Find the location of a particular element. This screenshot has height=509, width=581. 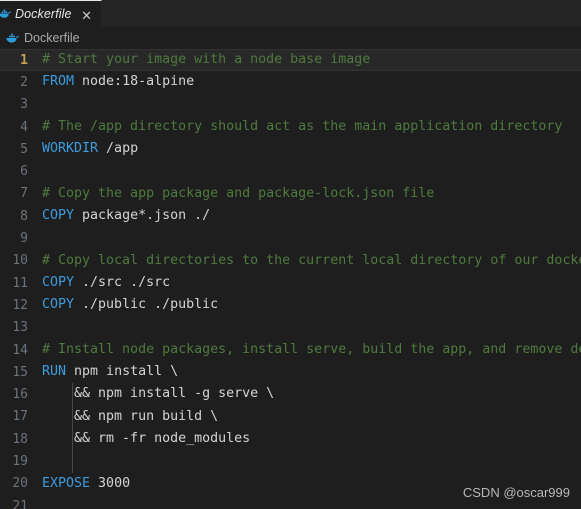

line-number: 2 is located at coordinates (24, 82).